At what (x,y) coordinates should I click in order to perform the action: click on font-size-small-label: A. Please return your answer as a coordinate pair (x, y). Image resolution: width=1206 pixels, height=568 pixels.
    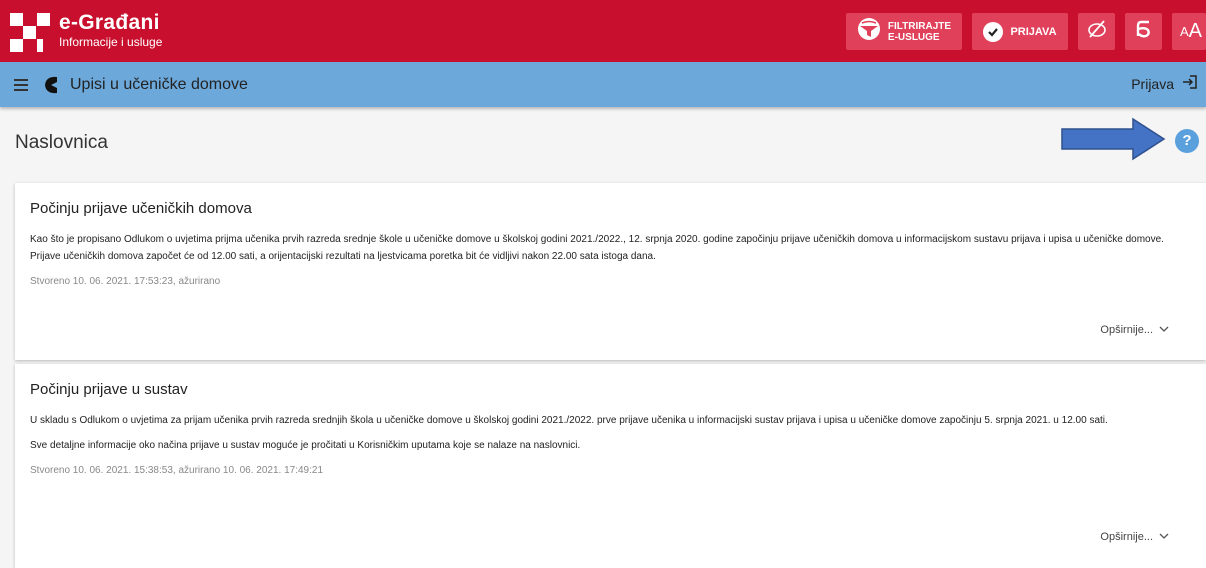
    Looking at the image, I should click on (1184, 31).